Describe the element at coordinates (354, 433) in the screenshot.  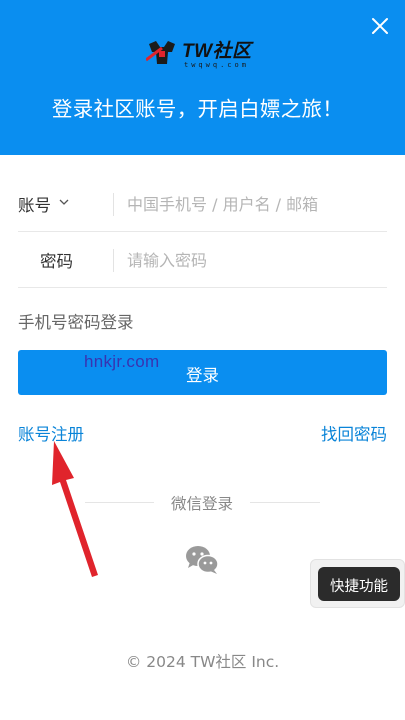
I see `forgot-password-link: 找回密码` at that location.